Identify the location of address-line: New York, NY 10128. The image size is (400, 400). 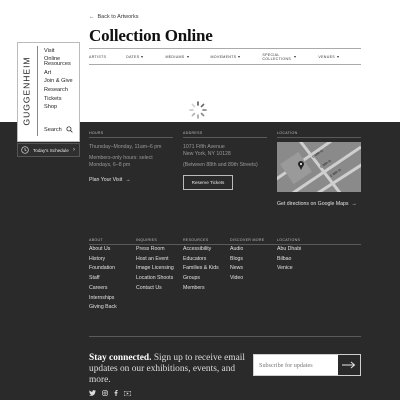
(207, 154).